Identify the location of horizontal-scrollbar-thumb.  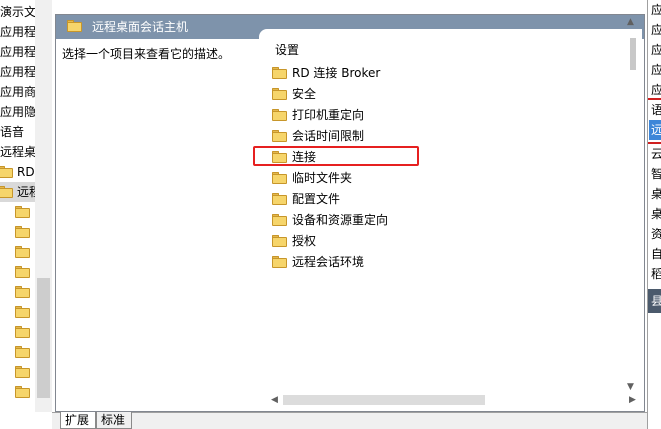
(384, 400).